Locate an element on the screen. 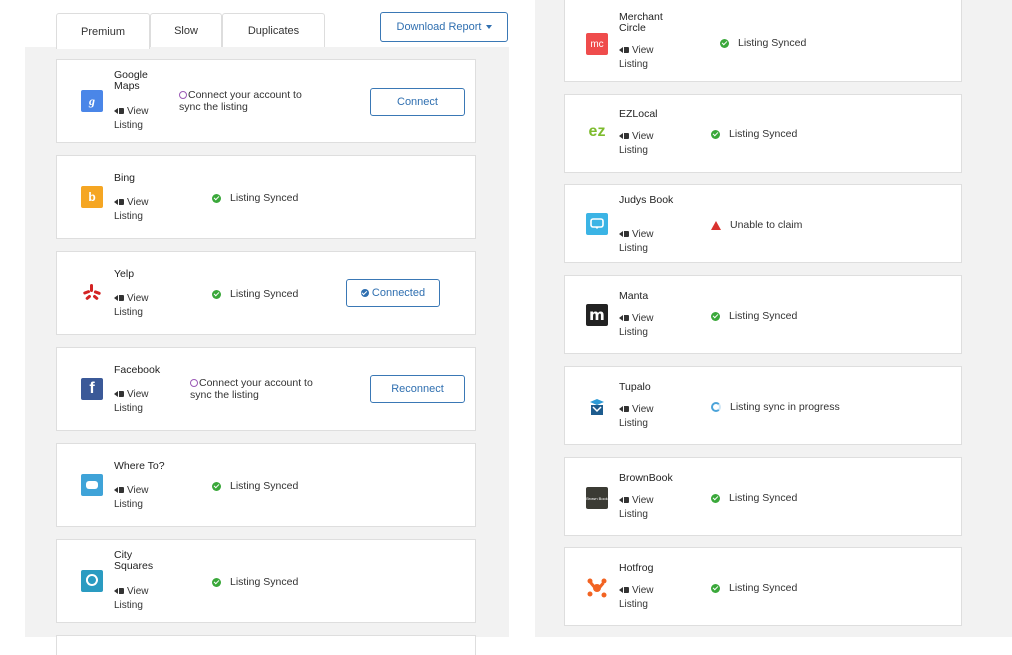 The height and width of the screenshot is (655, 1012). brownbook-logo-icon: Brown Book is located at coordinates (597, 498).